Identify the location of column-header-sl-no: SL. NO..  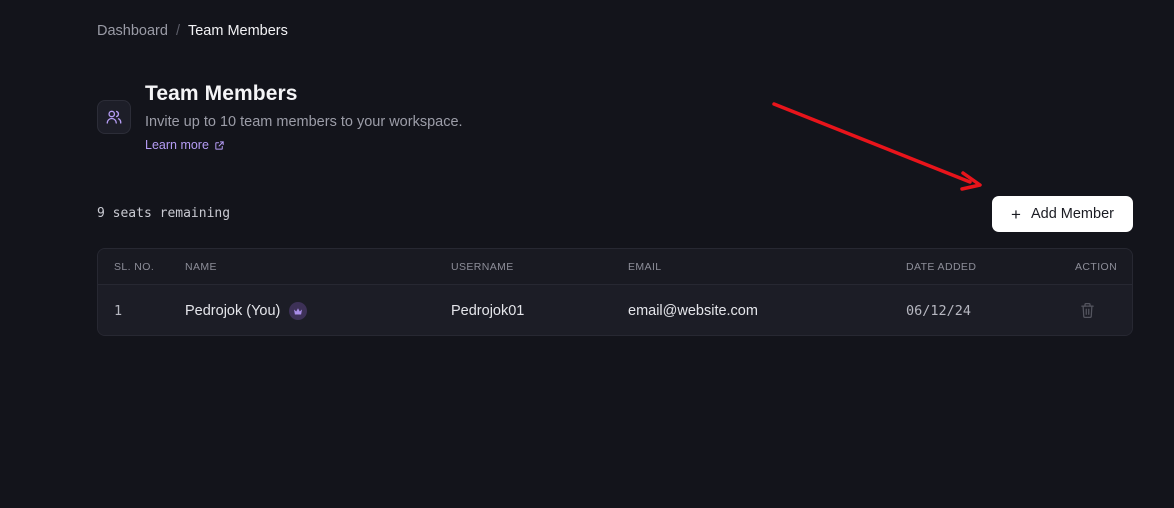
(134, 267).